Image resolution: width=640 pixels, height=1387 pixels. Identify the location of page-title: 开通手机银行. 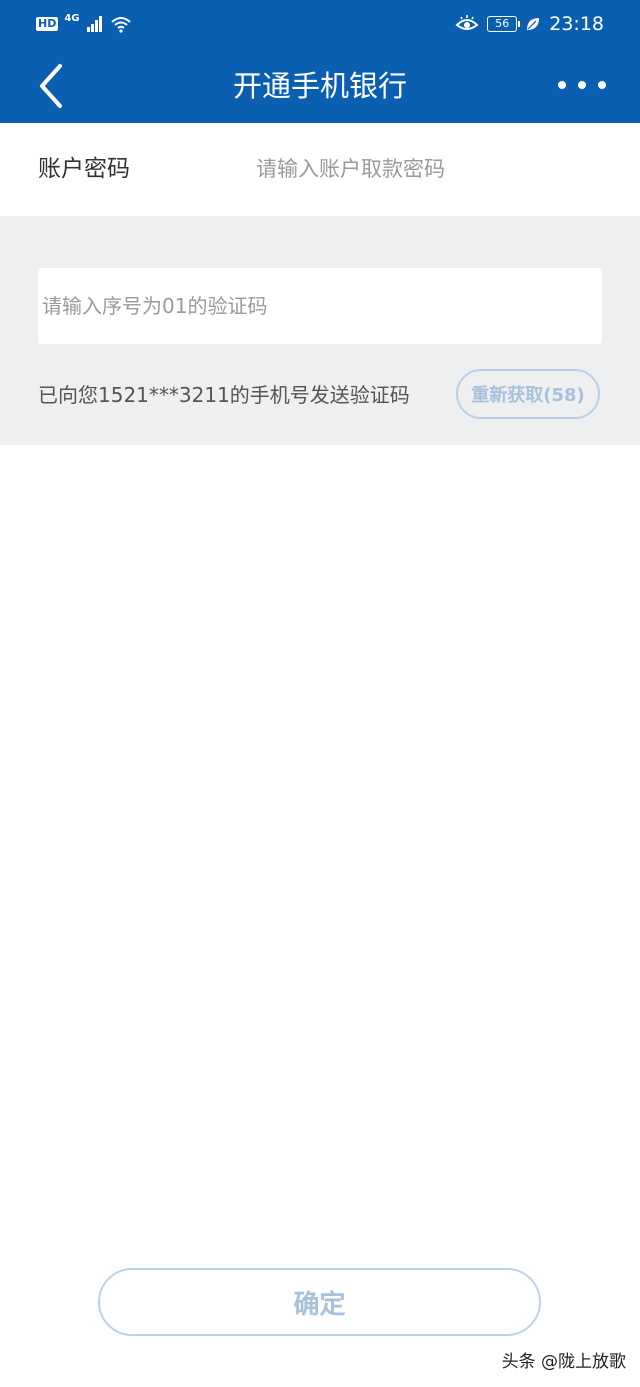
(319, 86).